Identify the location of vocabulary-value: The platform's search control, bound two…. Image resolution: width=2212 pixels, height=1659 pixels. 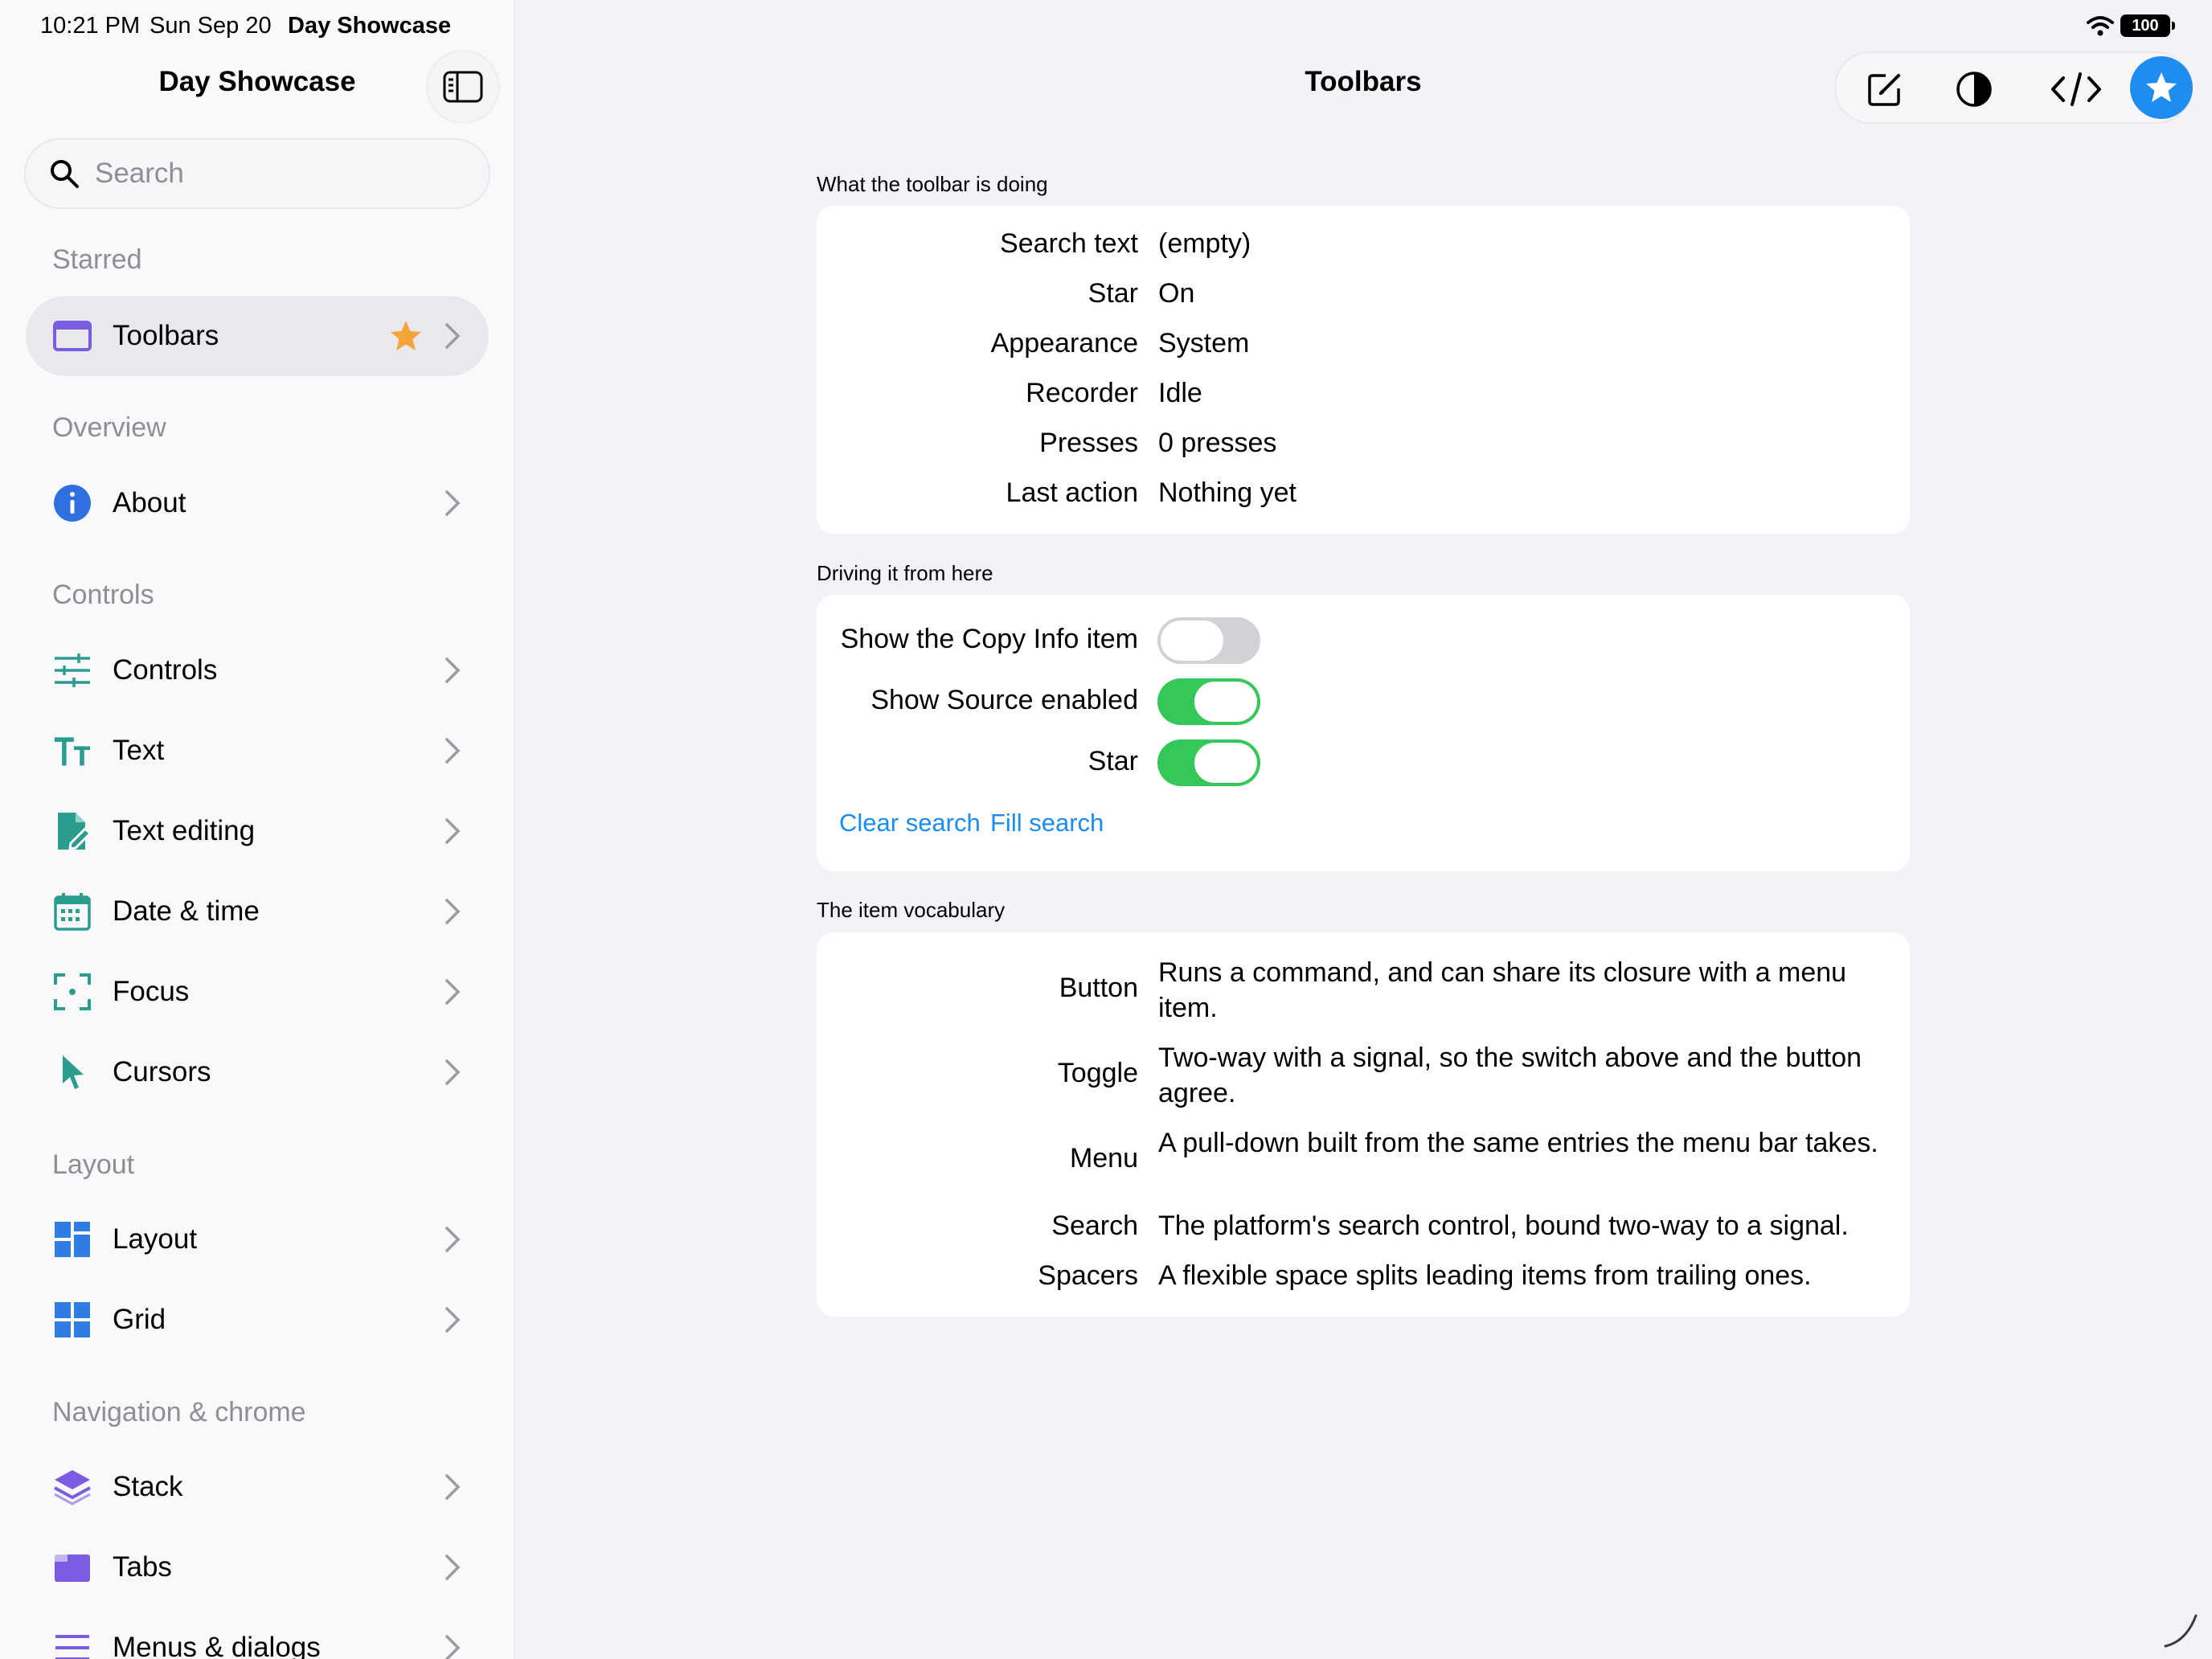
(1503, 1225).